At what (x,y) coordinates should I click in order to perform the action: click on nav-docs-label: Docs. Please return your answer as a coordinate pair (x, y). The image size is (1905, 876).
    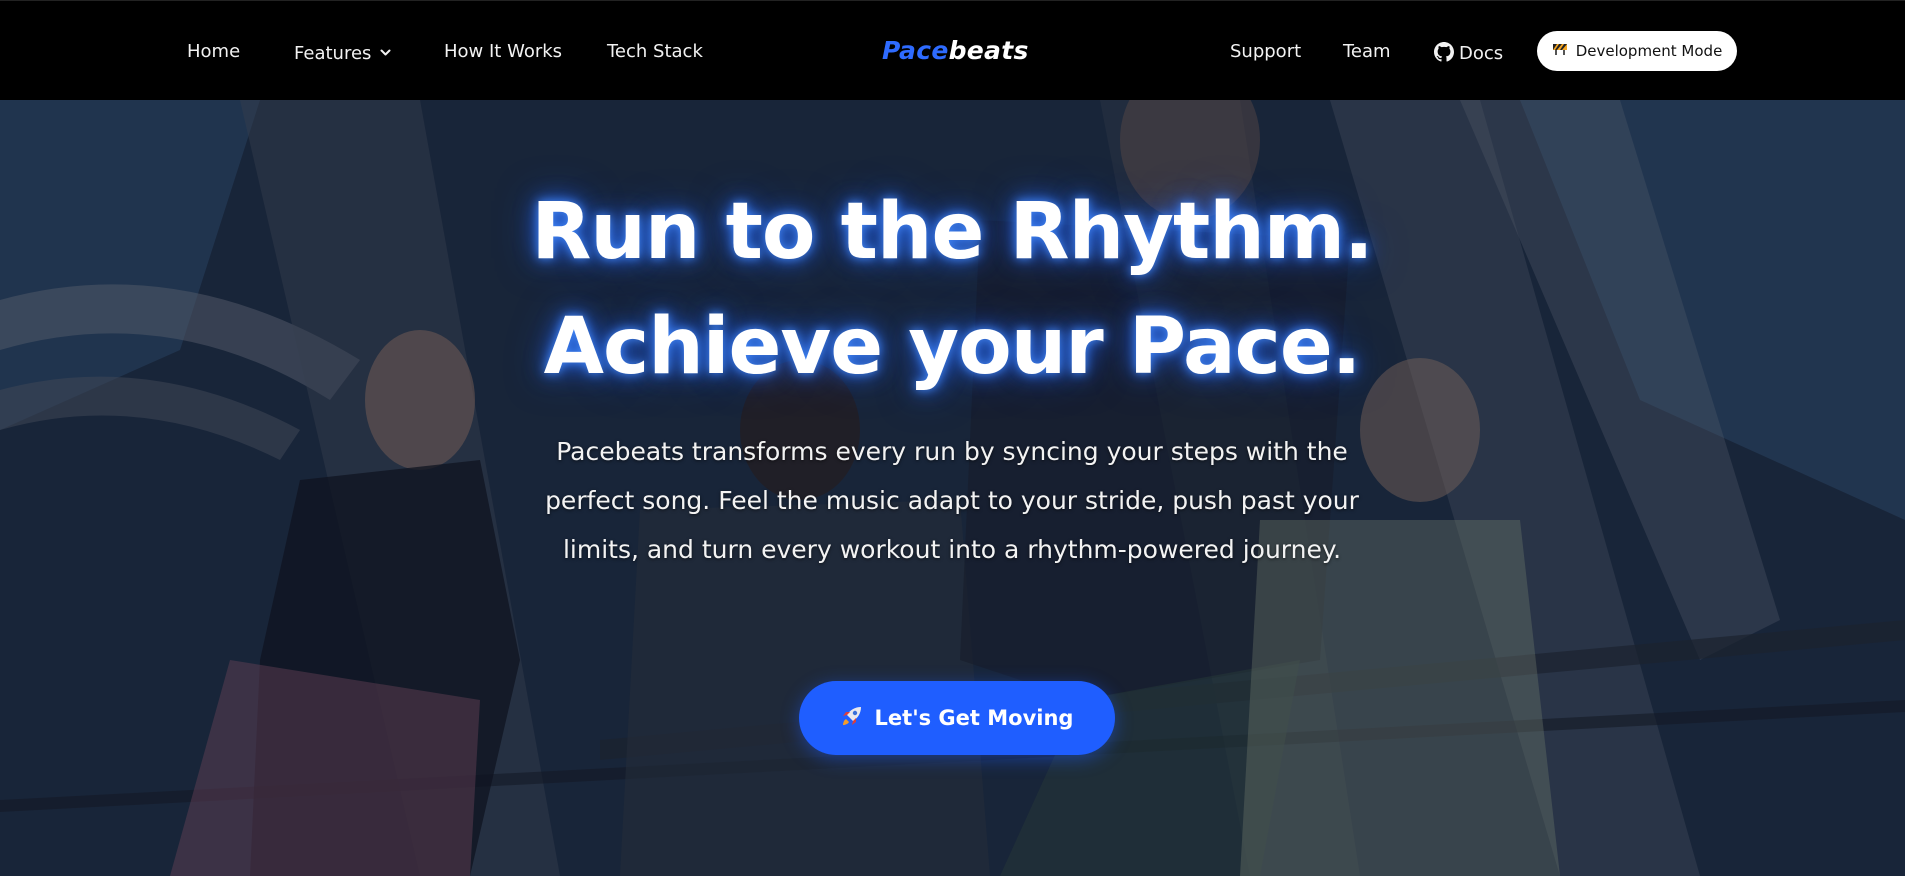
    Looking at the image, I should click on (1481, 53).